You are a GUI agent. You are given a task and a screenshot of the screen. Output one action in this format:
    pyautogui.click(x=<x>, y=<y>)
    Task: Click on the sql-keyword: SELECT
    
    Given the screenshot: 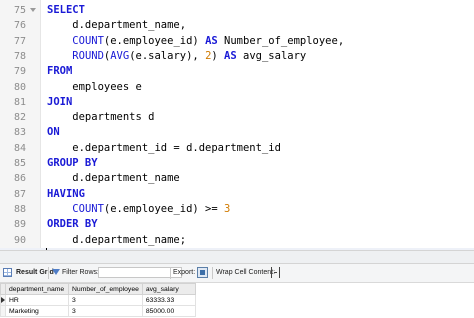 What is the action you would take?
    pyautogui.click(x=66, y=10)
    